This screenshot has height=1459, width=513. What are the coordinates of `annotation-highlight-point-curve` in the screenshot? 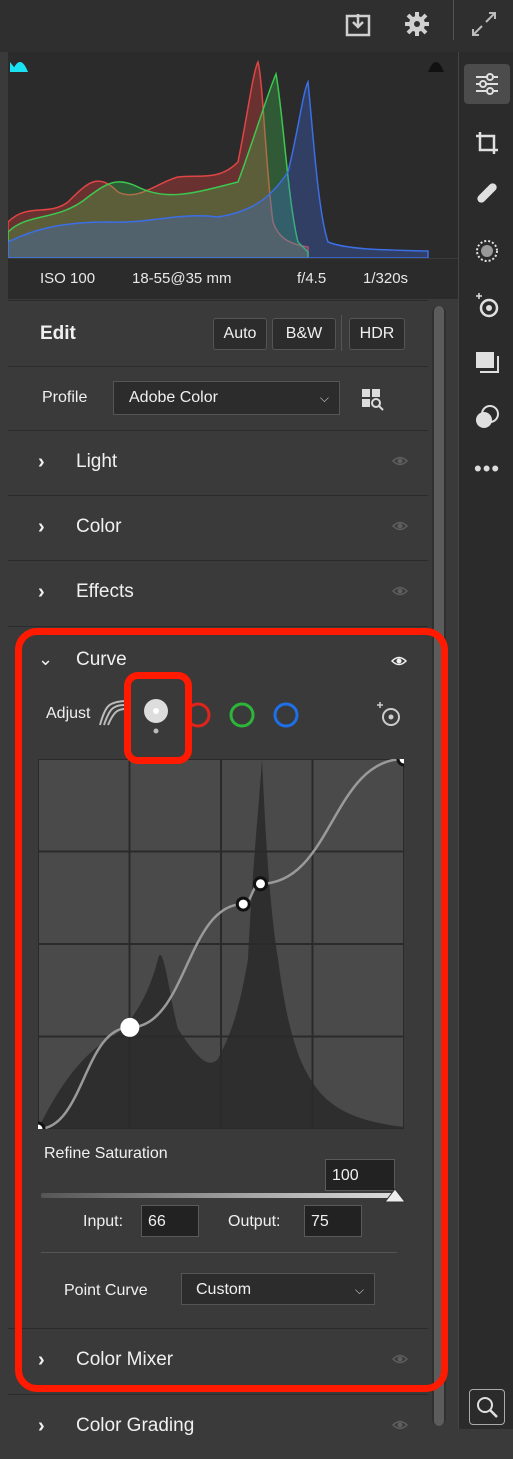 It's located at (158, 718).